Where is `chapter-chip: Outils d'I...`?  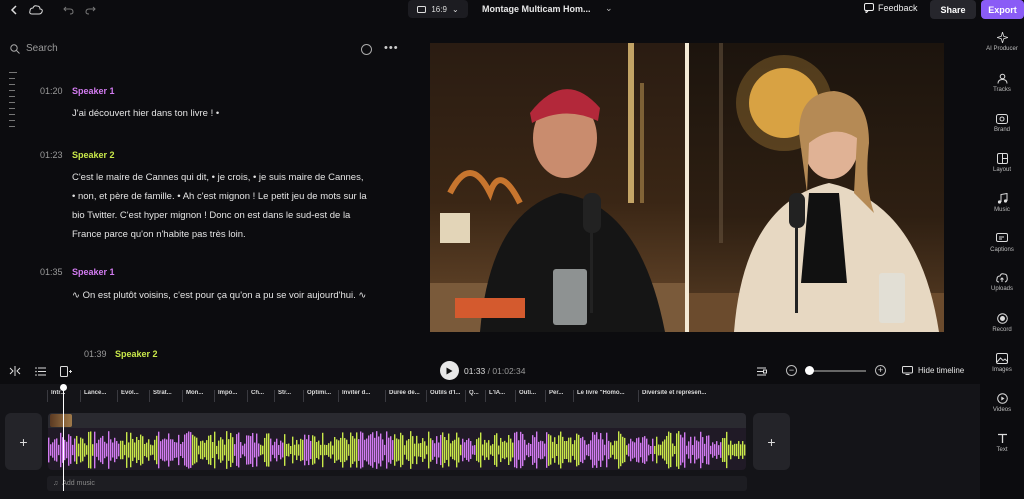 chapter-chip: Outils d'I... is located at coordinates (445, 396).